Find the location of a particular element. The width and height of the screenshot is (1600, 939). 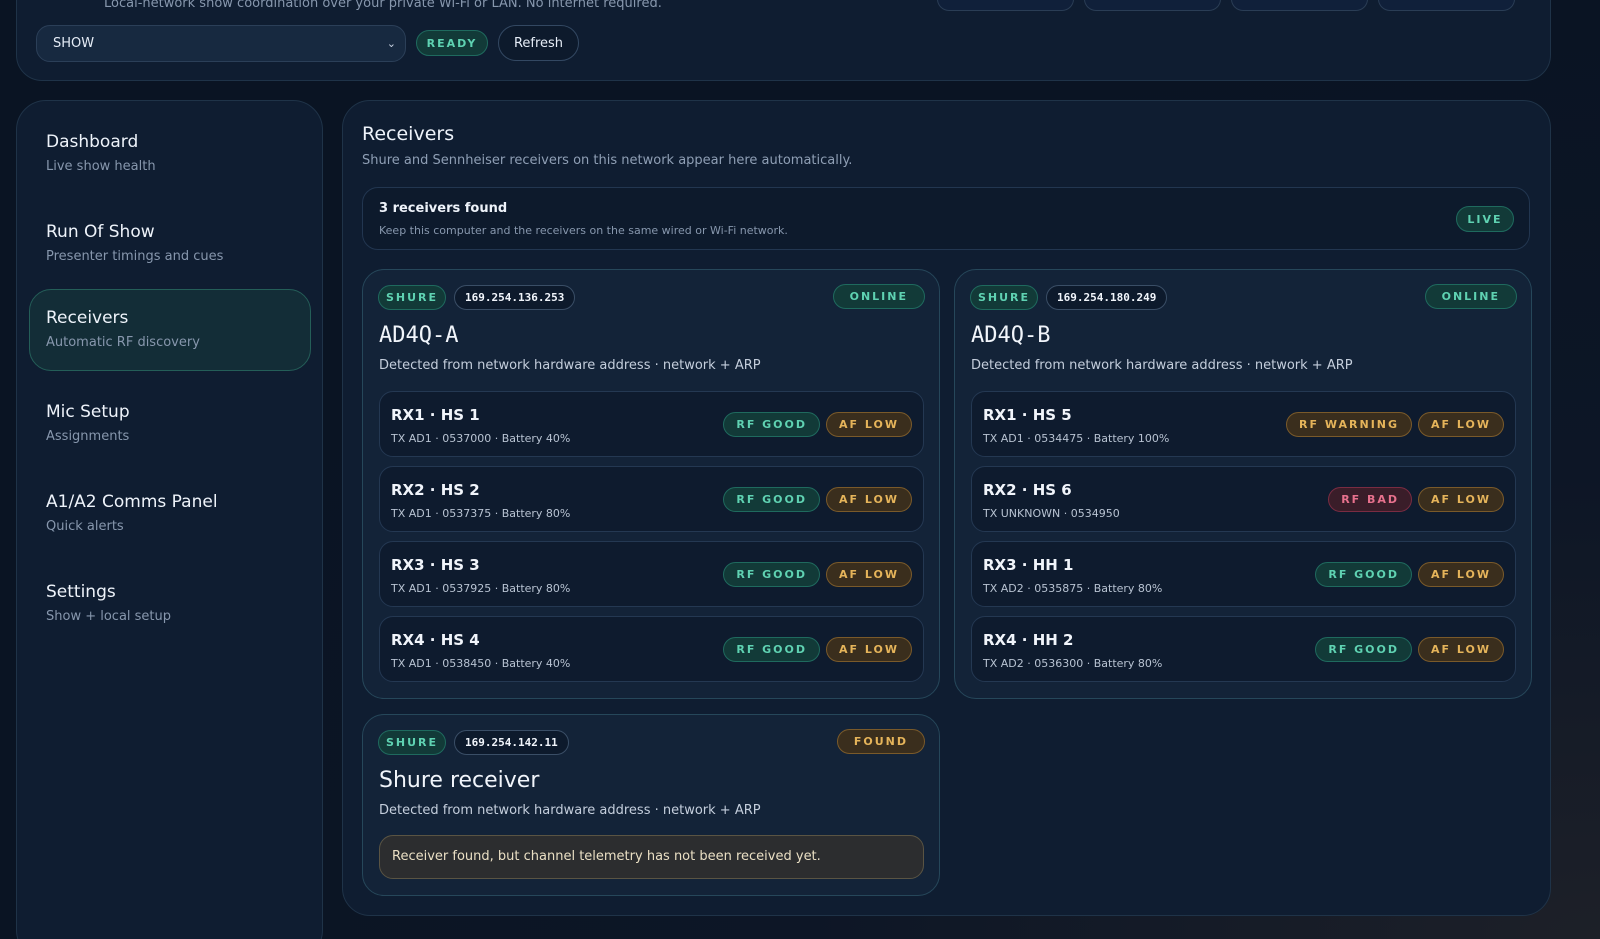

channel-name: RX3 · HS 3 is located at coordinates (435, 565).